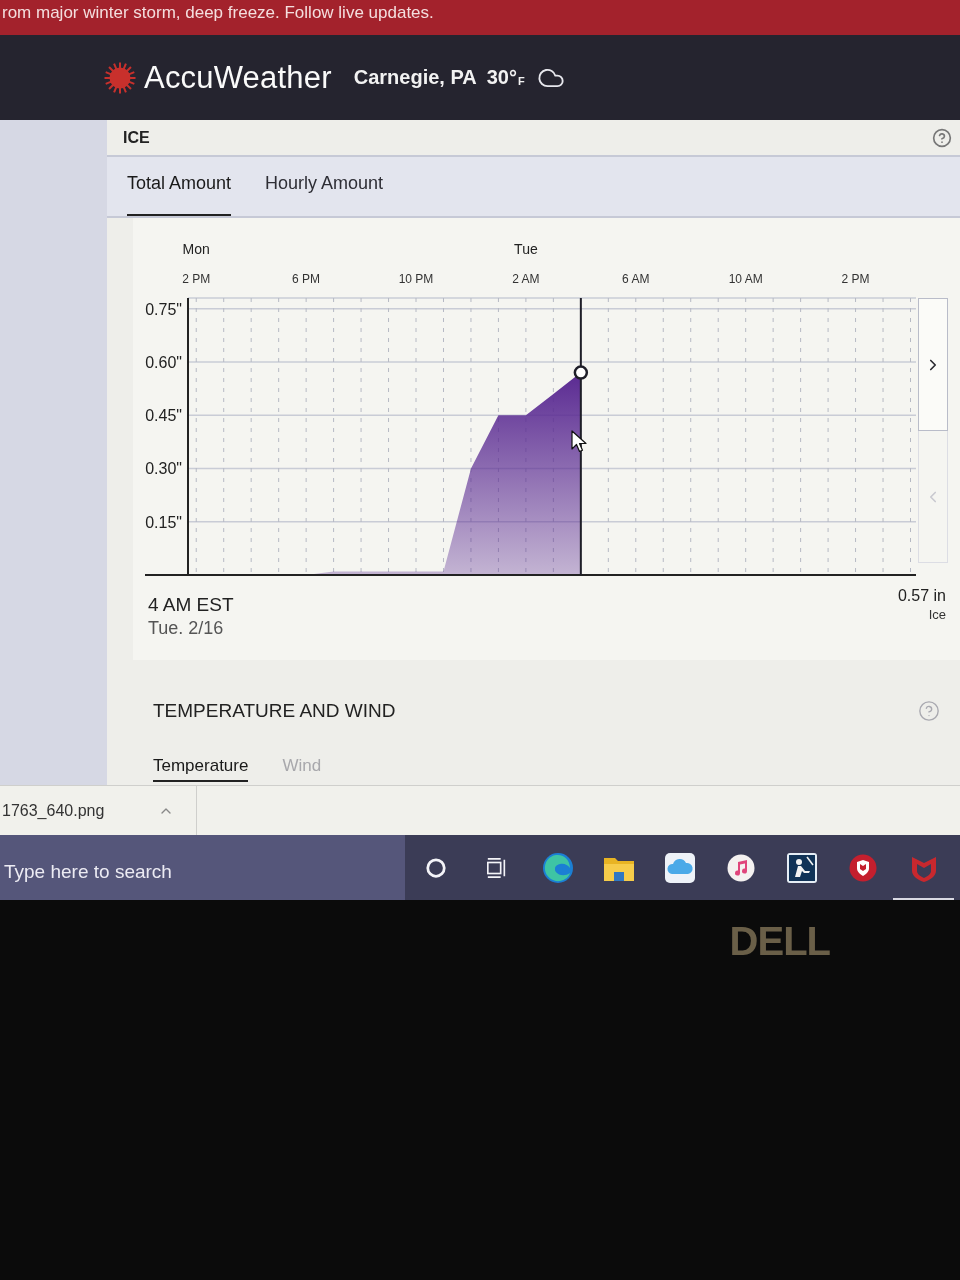  What do you see at coordinates (435, 867) in the screenshot?
I see `ring-icon` at bounding box center [435, 867].